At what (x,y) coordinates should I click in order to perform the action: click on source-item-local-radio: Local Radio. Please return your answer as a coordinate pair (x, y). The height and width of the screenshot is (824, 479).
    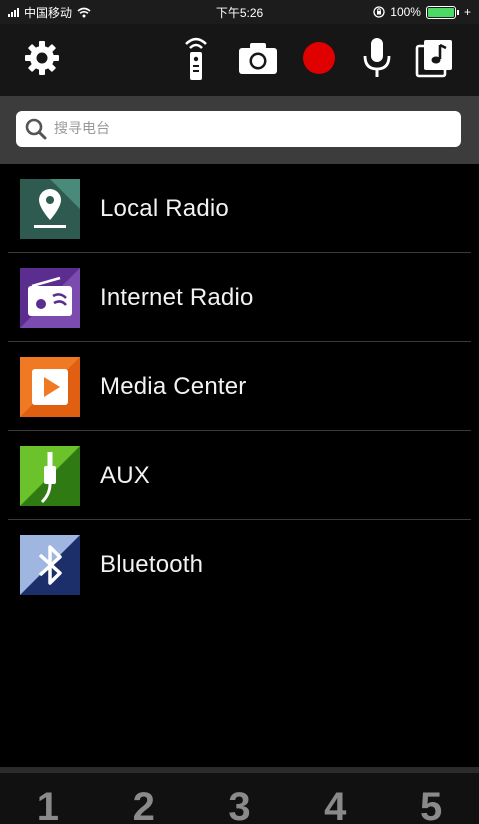
    Looking at the image, I should click on (239, 208).